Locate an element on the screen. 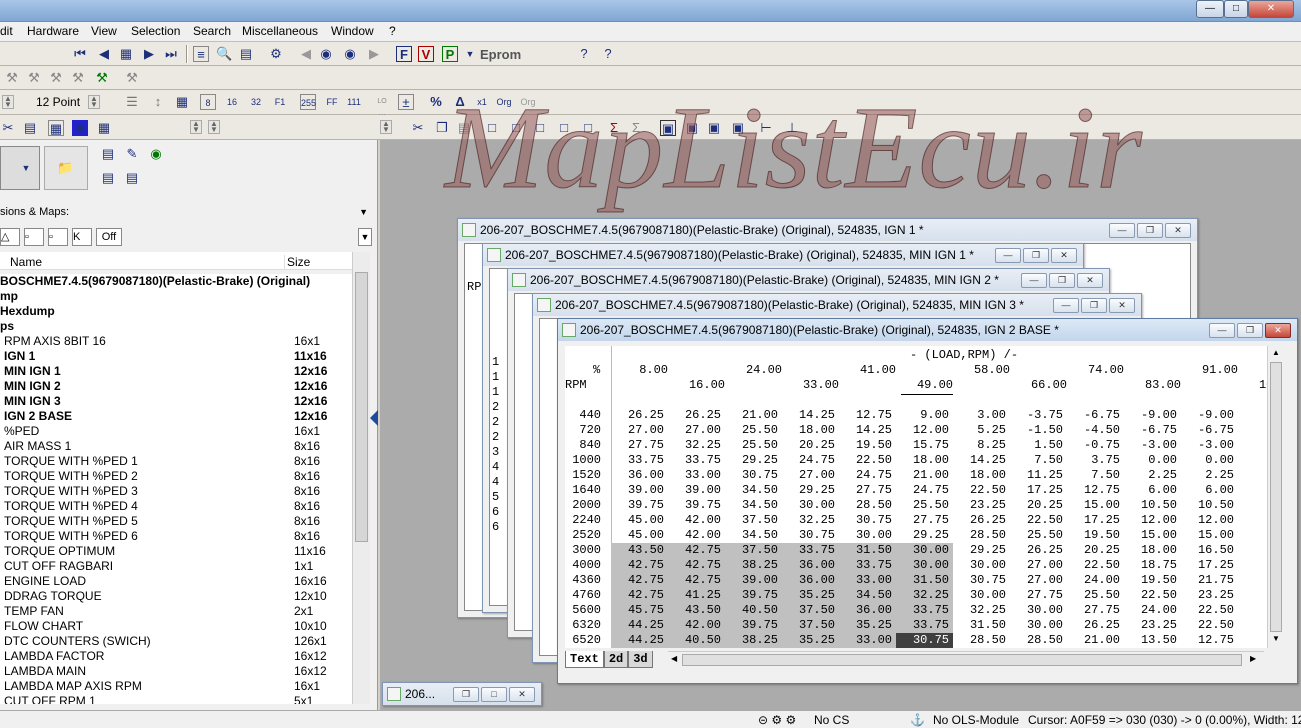  scissors-icon: ✂ is located at coordinates (418, 128).